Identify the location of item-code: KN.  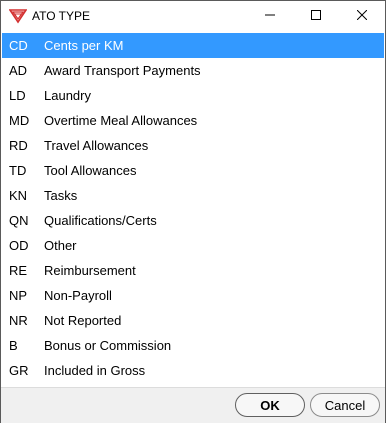
(18, 195).